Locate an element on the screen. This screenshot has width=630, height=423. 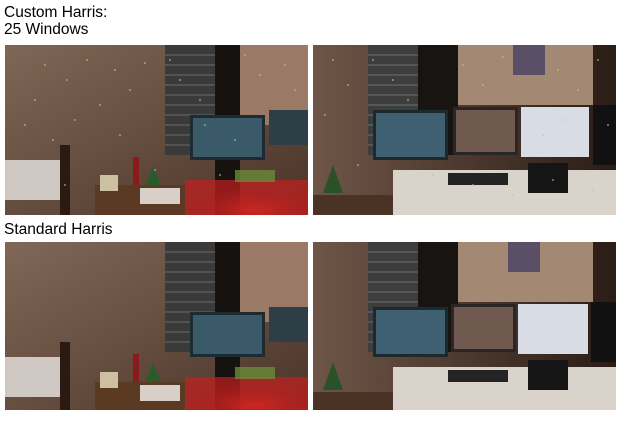
standard-harris-caption: Standard Harris is located at coordinates (58, 229).